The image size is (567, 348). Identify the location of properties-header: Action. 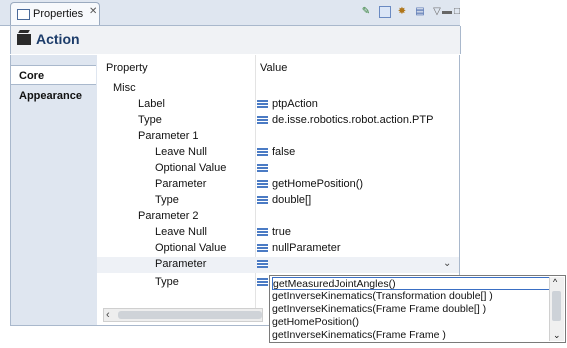
(235, 40).